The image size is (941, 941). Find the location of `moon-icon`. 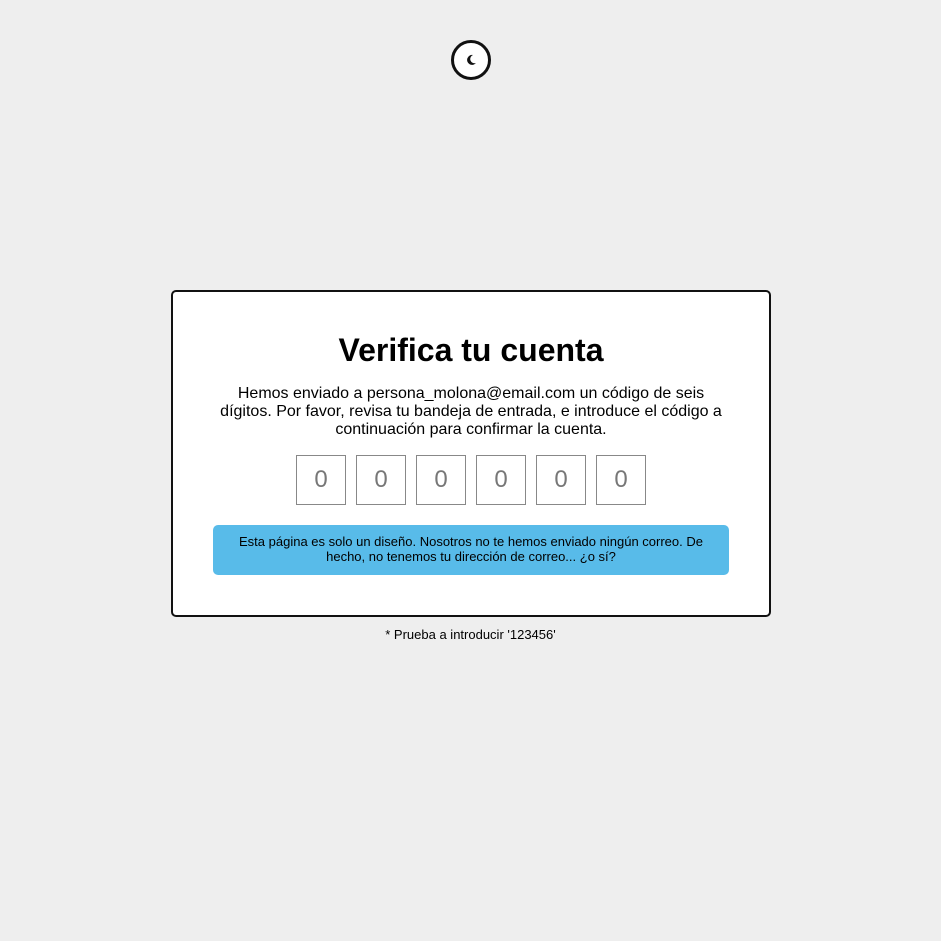

moon-icon is located at coordinates (471, 60).